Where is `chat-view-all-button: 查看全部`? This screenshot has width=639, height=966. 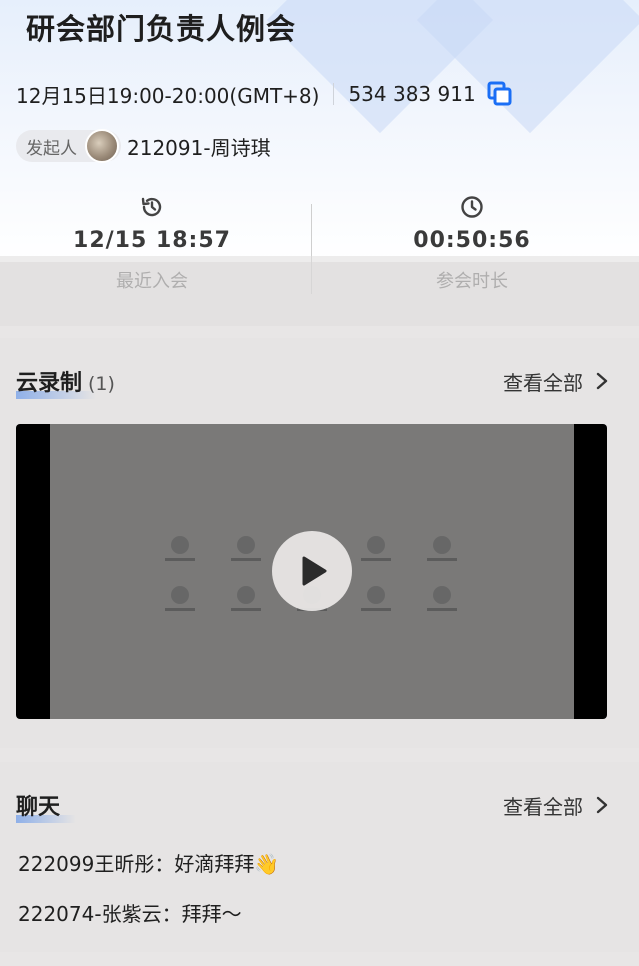 chat-view-all-button: 查看全部 is located at coordinates (556, 805).